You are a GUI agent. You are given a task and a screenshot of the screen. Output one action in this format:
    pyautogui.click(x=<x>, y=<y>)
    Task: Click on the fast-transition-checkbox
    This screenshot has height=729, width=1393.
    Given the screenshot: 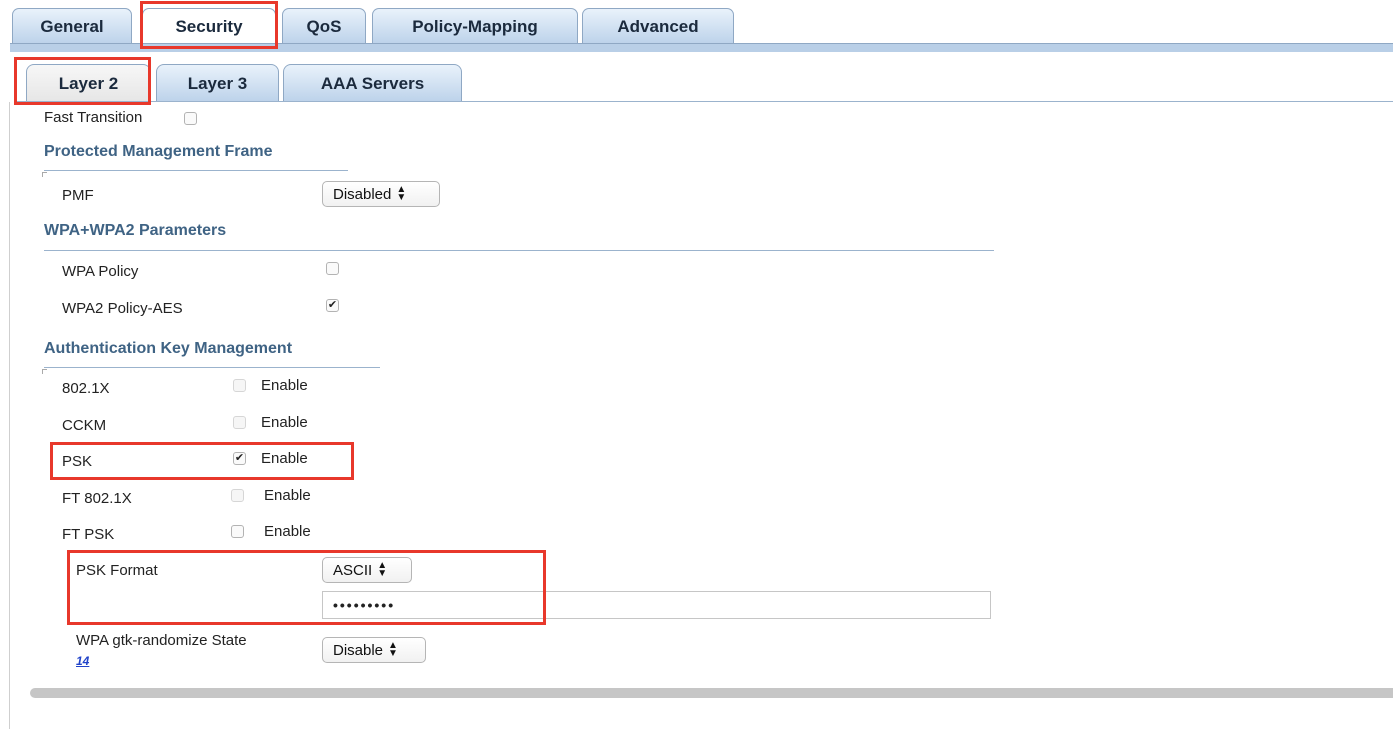 What is the action you would take?
    pyautogui.click(x=190, y=118)
    